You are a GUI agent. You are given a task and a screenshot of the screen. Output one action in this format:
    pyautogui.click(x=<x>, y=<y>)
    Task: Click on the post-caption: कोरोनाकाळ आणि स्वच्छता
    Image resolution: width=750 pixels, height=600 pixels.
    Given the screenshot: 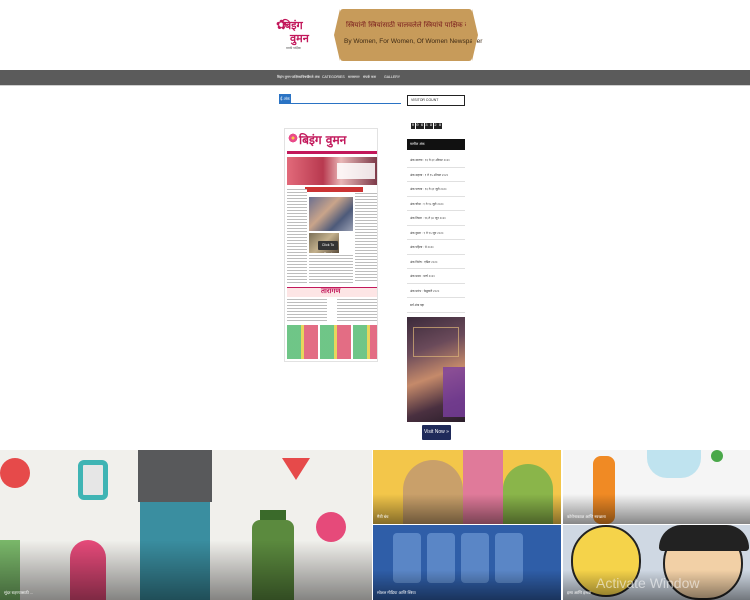 What is the action you would take?
    pyautogui.click(x=586, y=517)
    